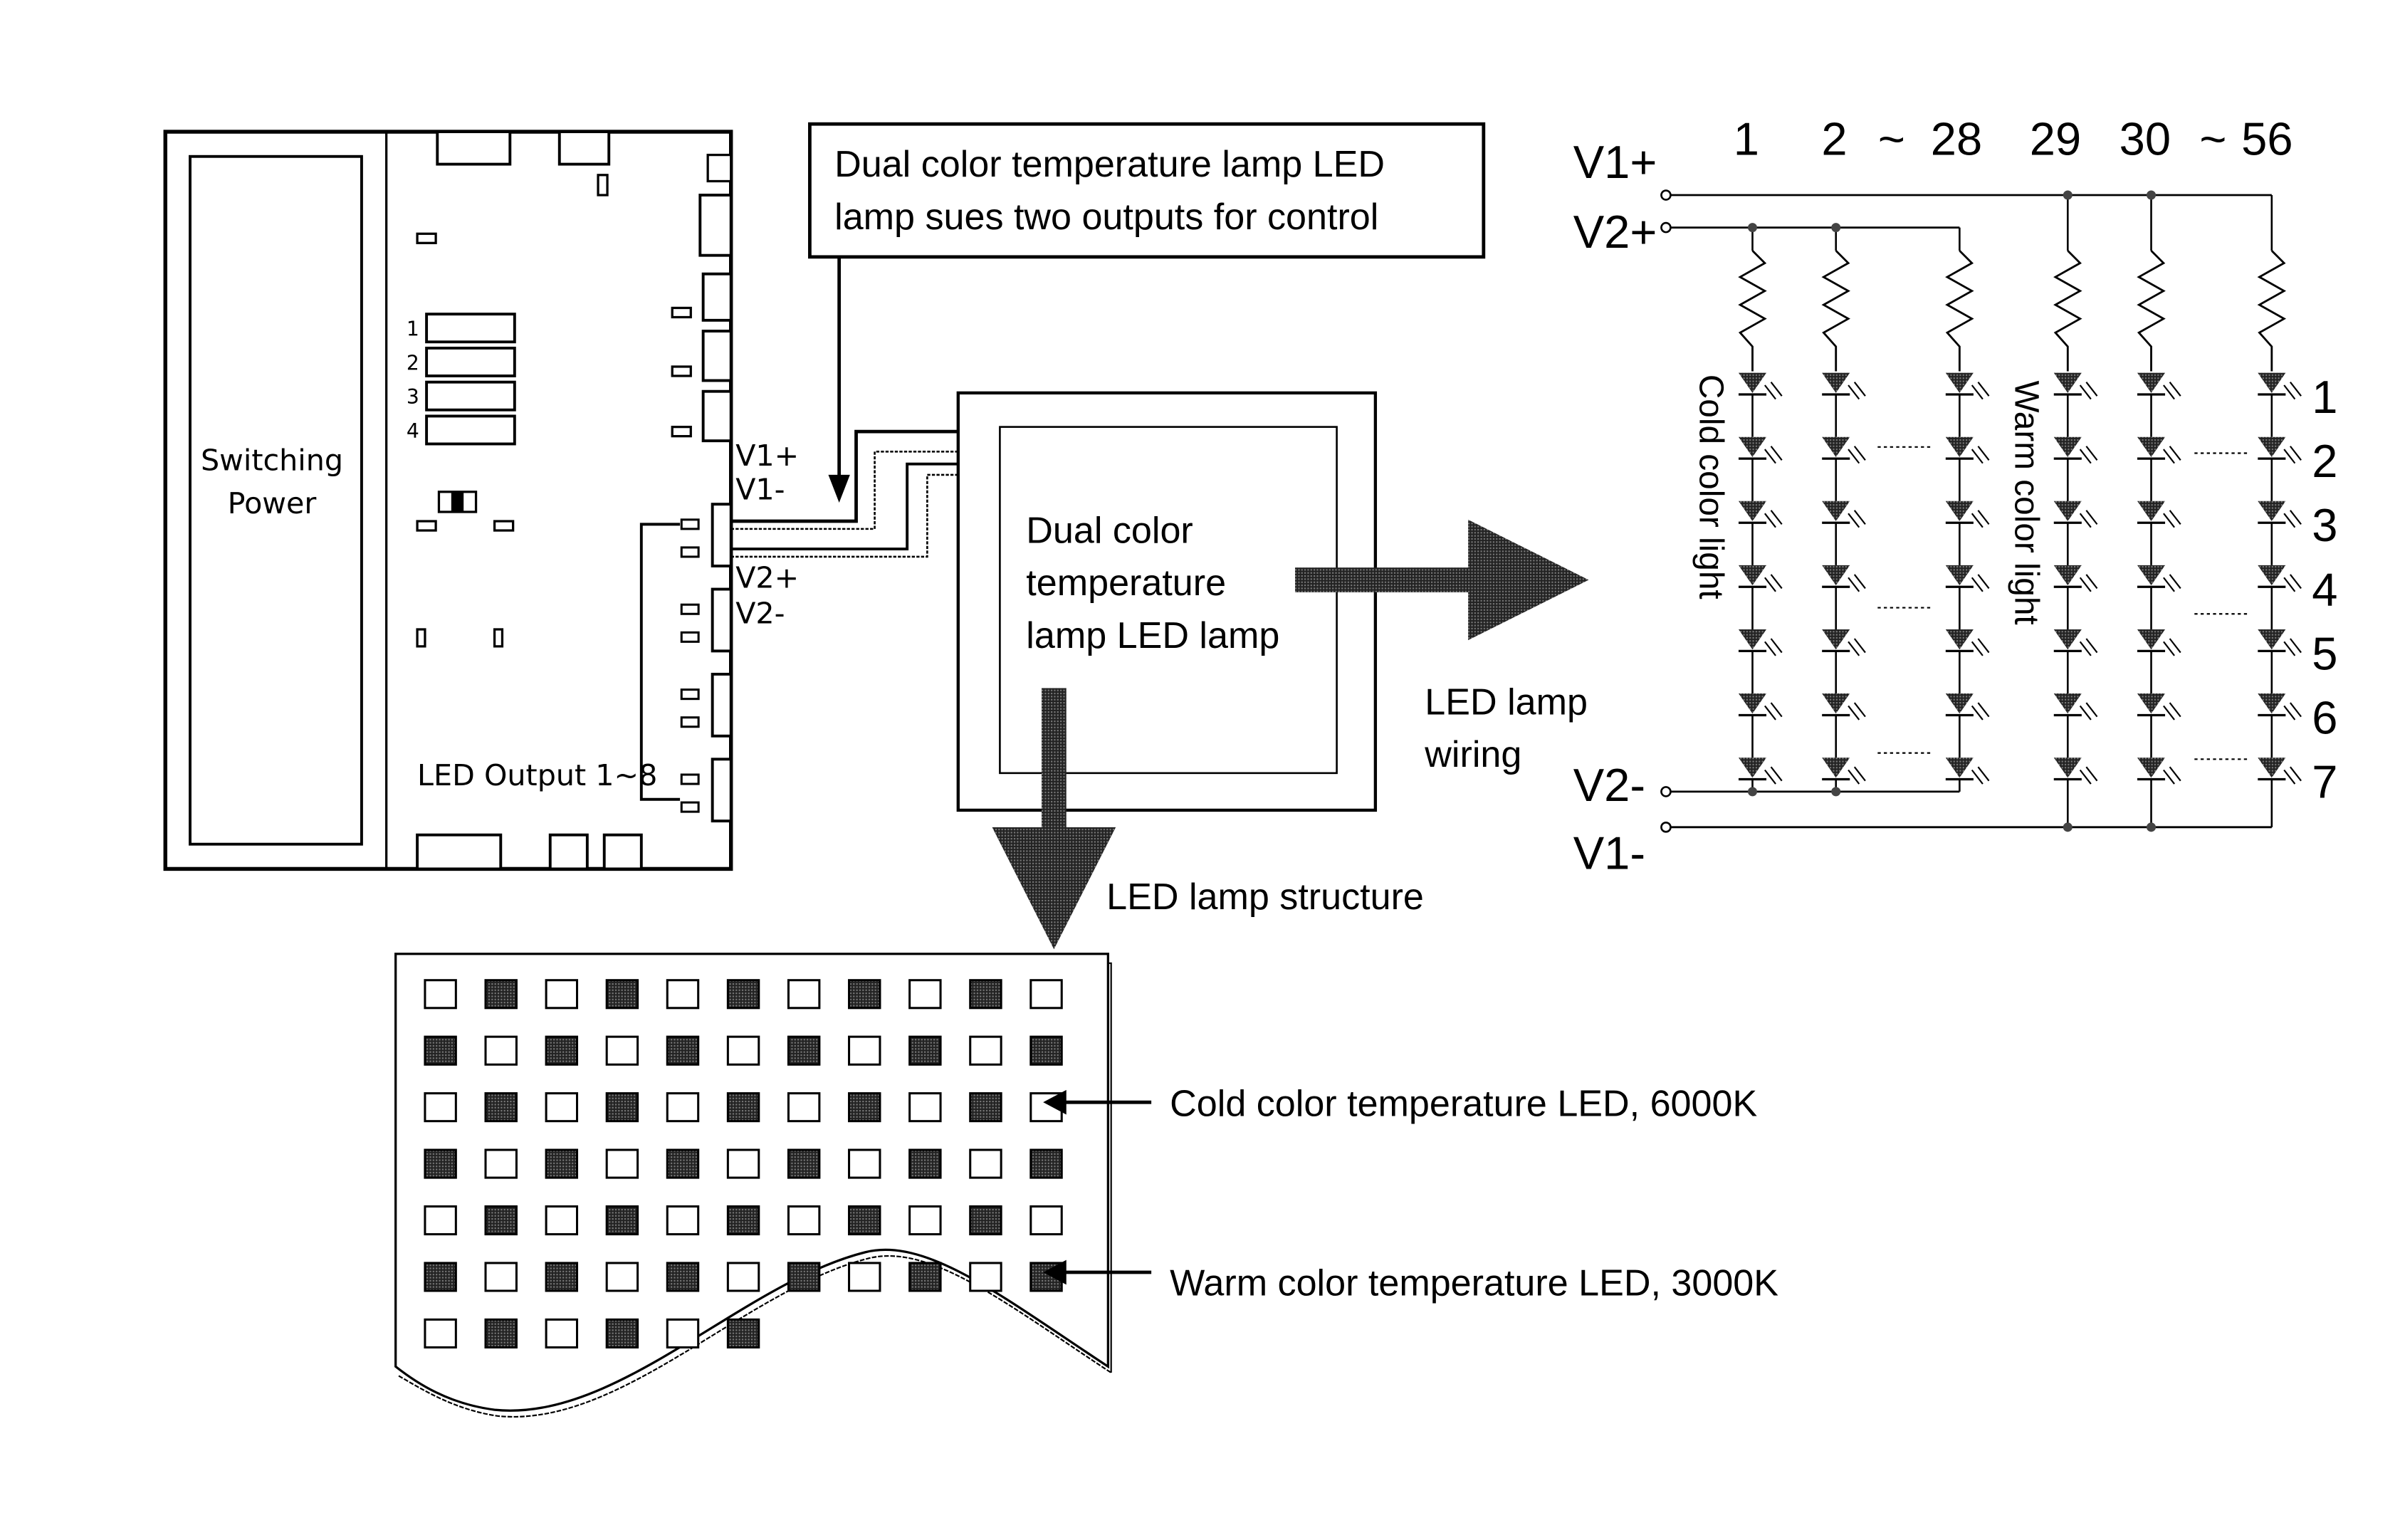 Image resolution: width=2400 pixels, height=1540 pixels. Describe the element at coordinates (413, 397) in the screenshot. I see `dip-switch-number: 3` at that location.